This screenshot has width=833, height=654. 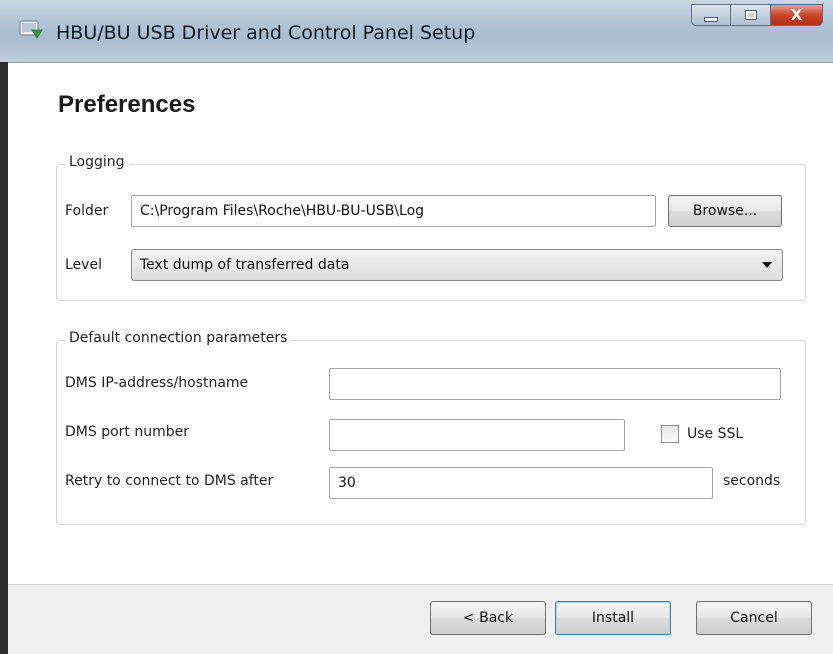 I want to click on page-title: Preferences, so click(x=127, y=104).